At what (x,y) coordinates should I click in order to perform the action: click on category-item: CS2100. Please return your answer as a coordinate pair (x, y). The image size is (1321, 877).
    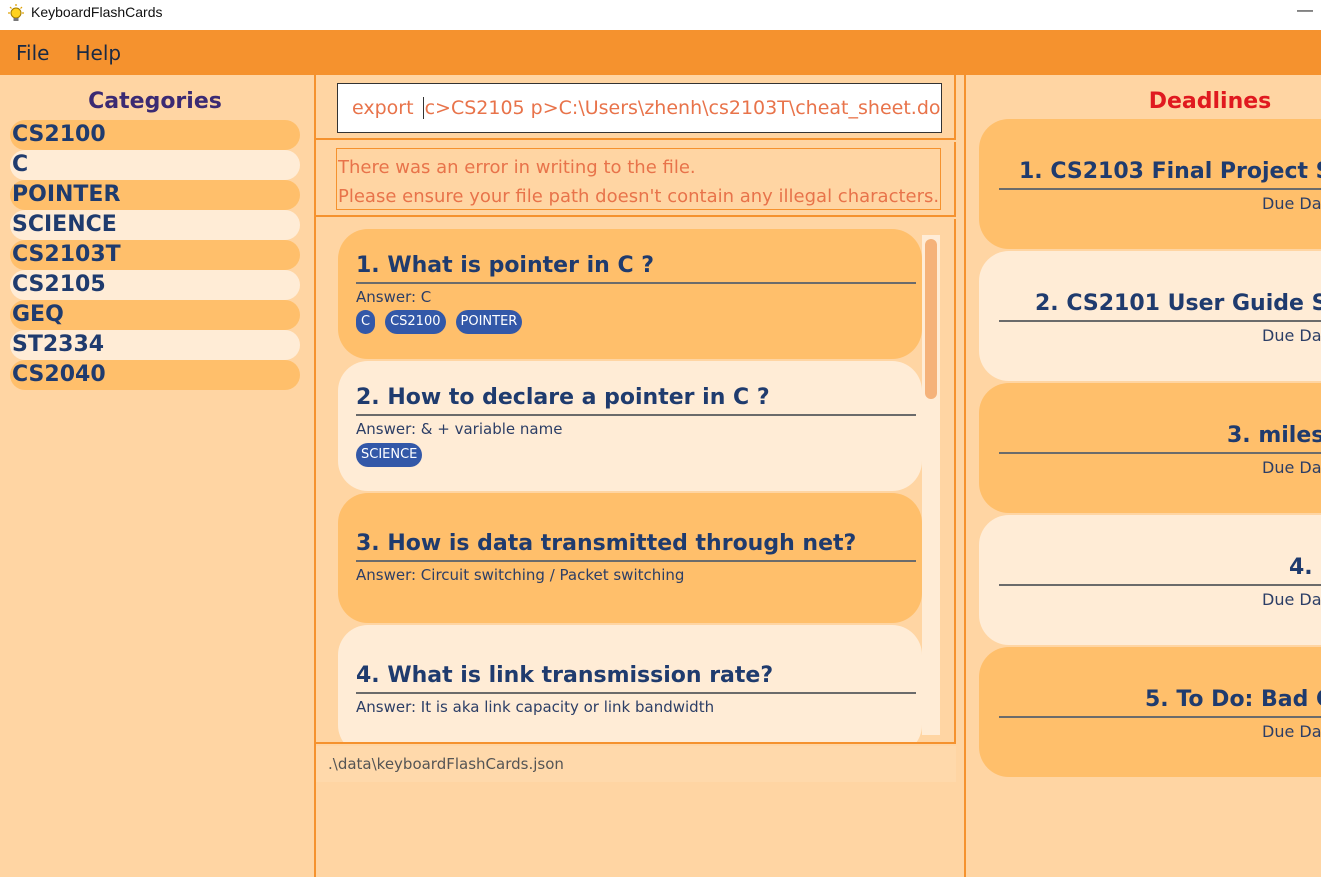
    Looking at the image, I should click on (155, 135).